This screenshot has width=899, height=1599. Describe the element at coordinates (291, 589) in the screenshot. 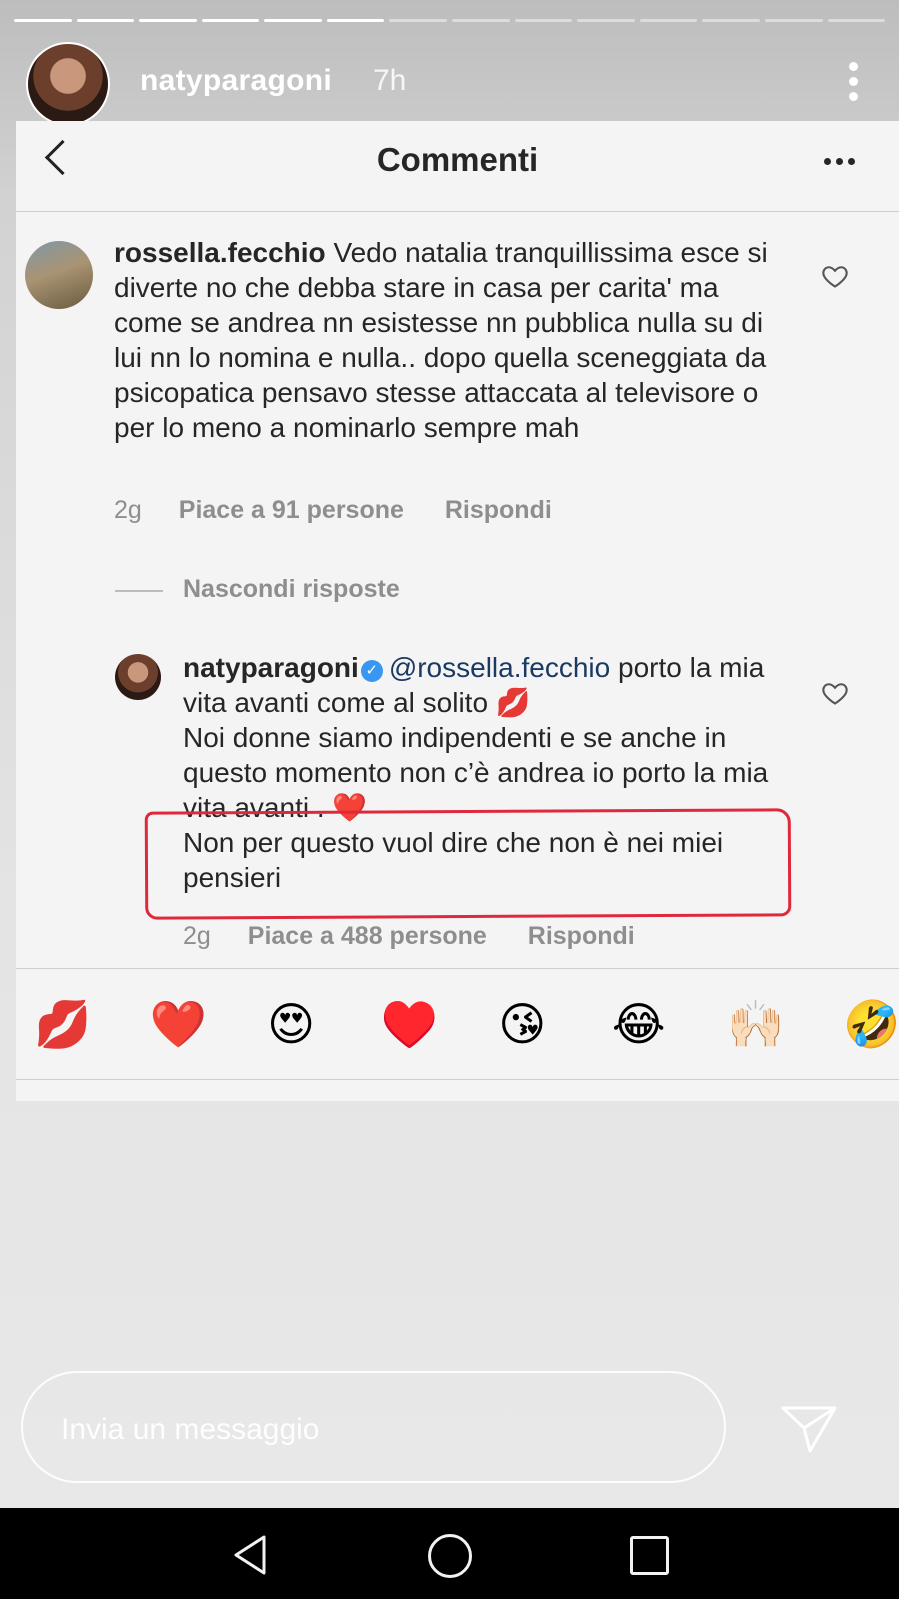

I see `hide-replies-link: Nascondi risposte` at that location.